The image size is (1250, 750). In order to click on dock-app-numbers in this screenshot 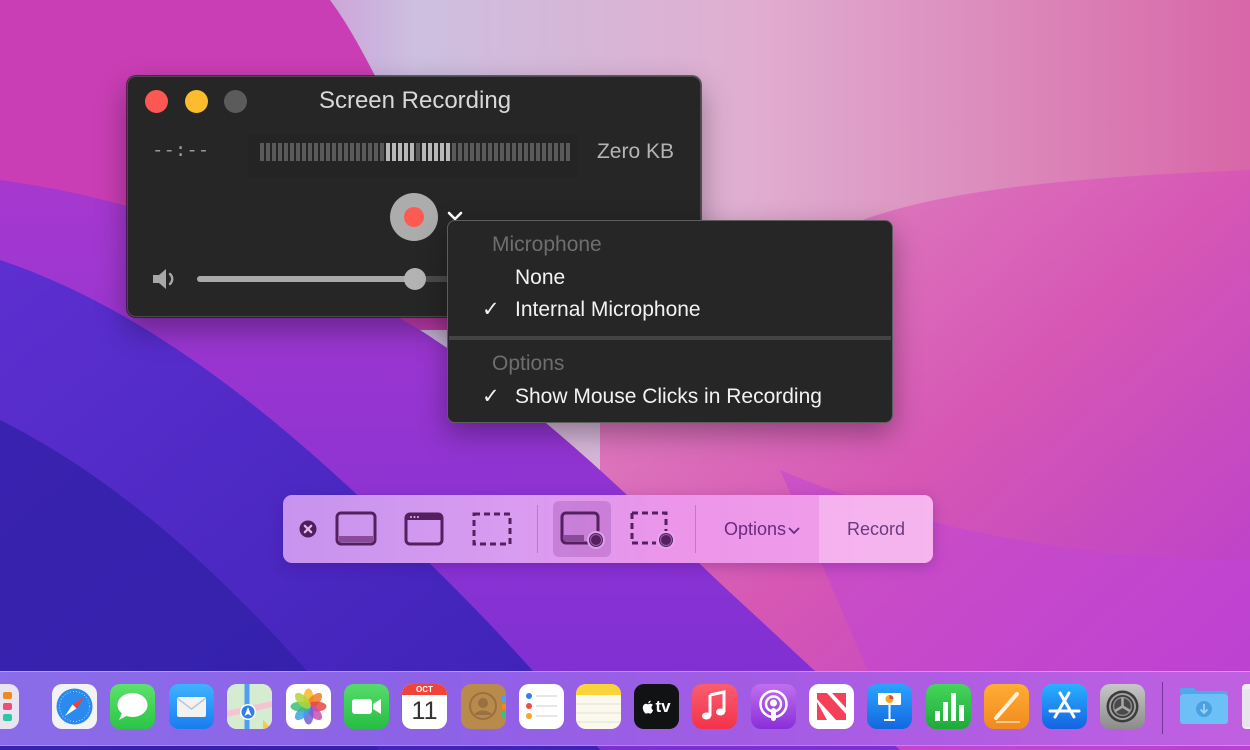, I will do `click(948, 706)`.